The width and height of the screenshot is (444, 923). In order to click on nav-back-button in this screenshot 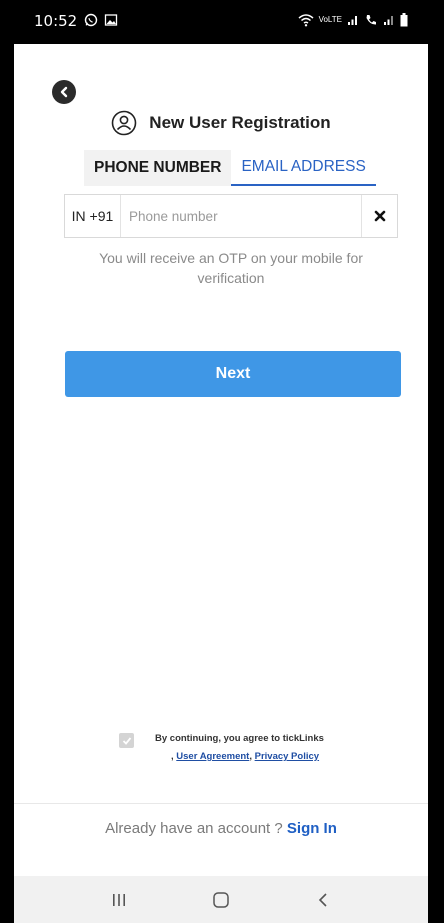, I will do `click(324, 899)`.